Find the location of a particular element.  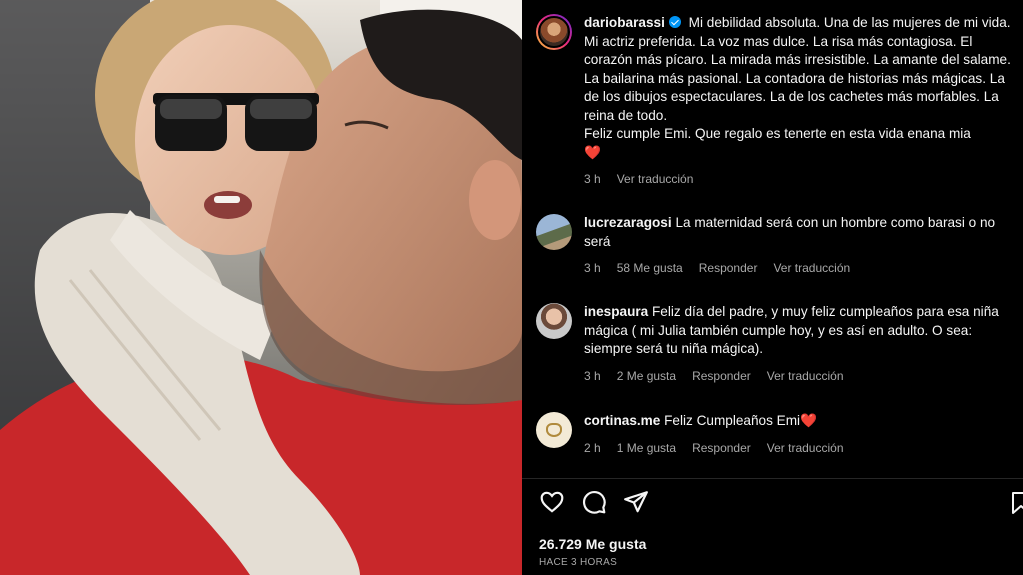

action-bar is located at coordinates (594, 502).